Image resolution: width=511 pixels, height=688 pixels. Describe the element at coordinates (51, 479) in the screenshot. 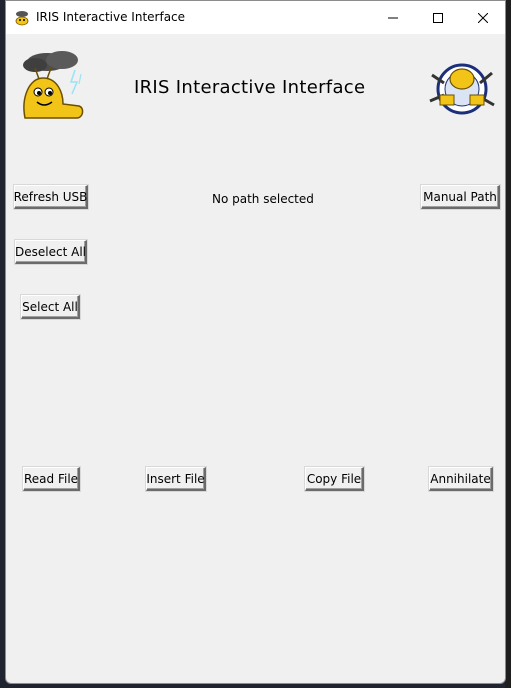

I see `read-file-button: Read File` at that location.